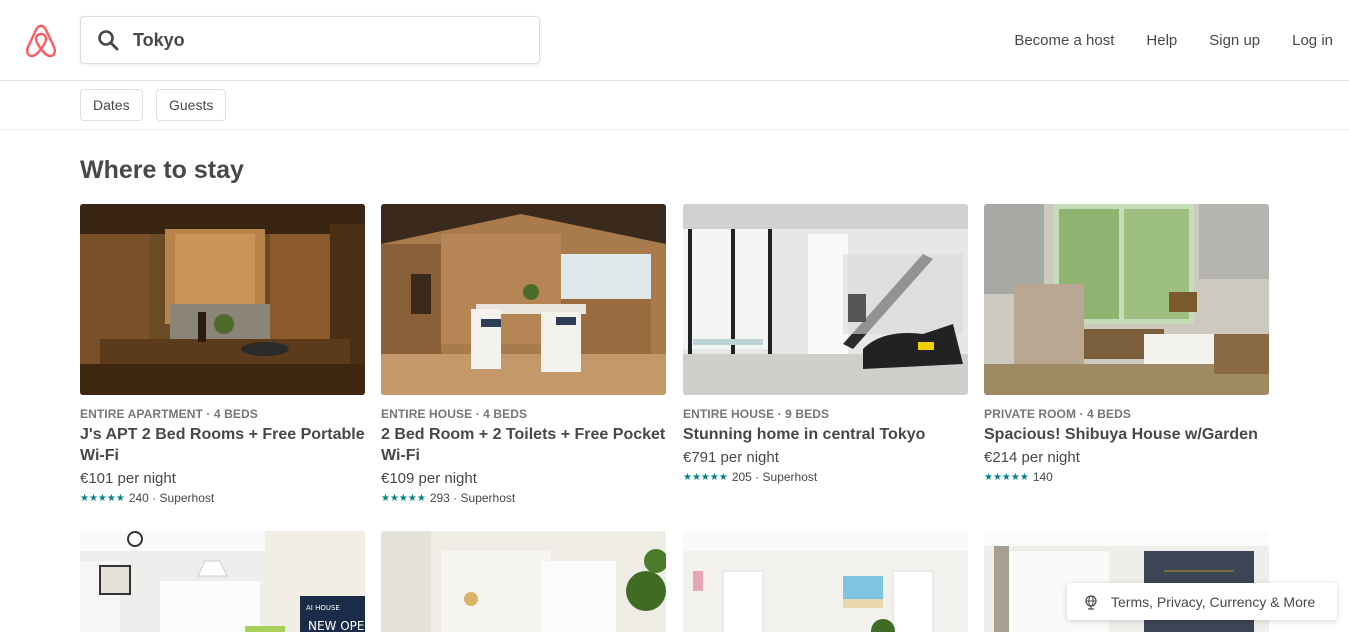  Describe the element at coordinates (523, 498) in the screenshot. I see `listing-rating: ★★★★★ 293 · Superhost` at that location.